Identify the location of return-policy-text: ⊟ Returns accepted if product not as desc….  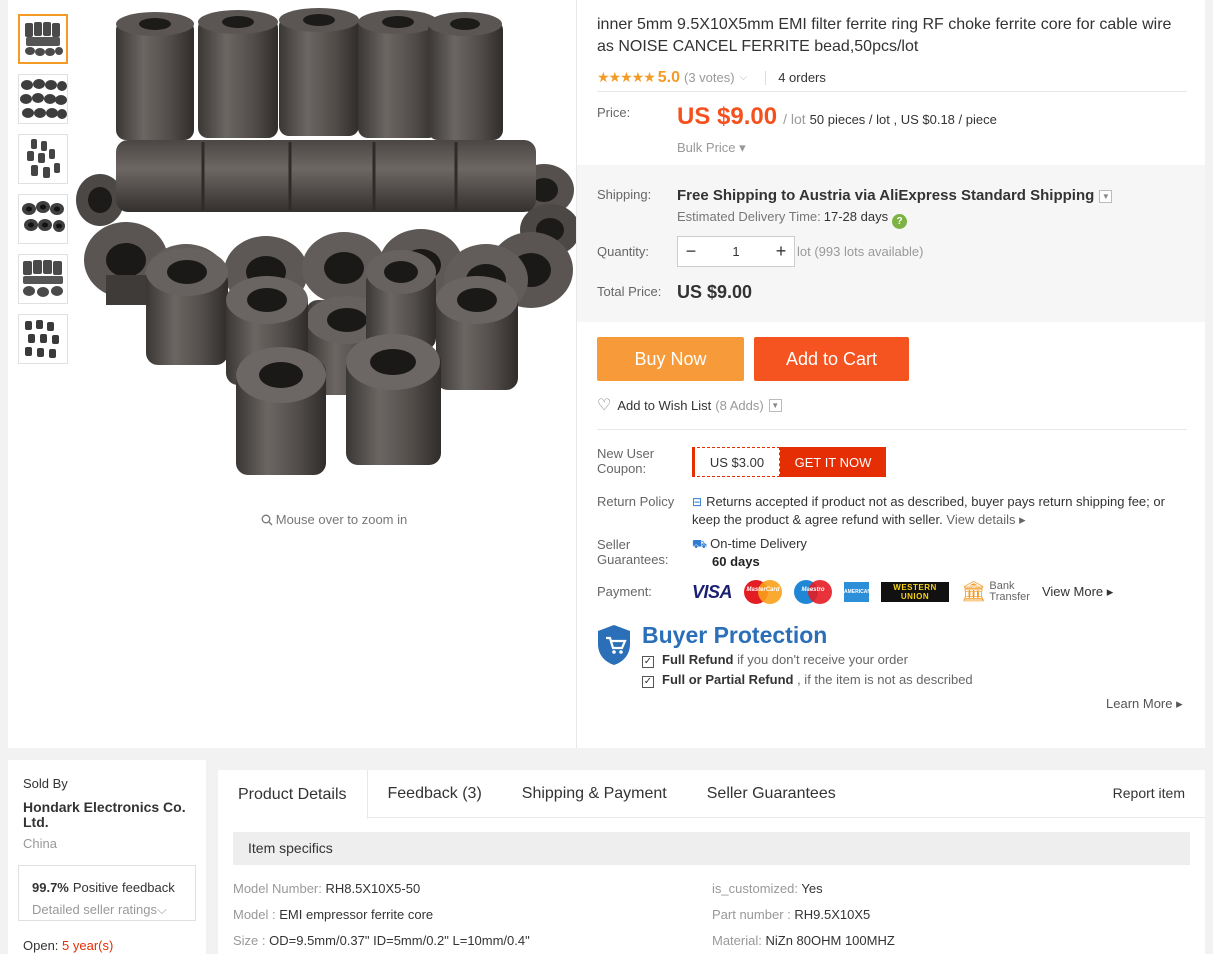
(928, 510).